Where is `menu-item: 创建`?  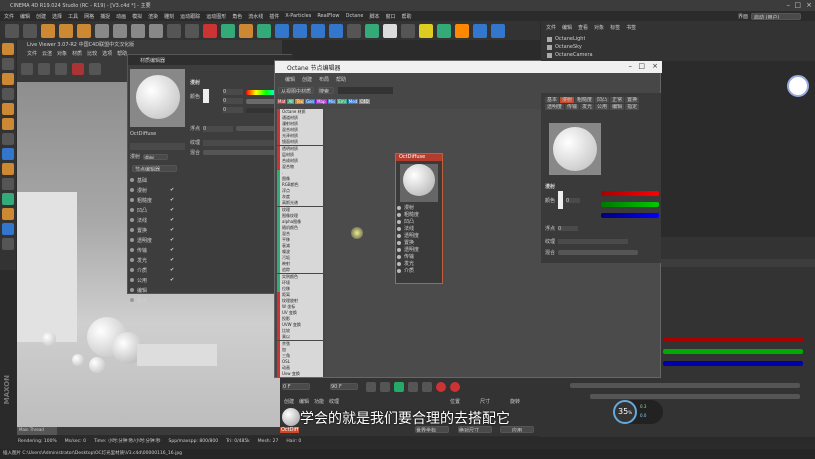
menu-item: 创建 is located at coordinates (41, 16).